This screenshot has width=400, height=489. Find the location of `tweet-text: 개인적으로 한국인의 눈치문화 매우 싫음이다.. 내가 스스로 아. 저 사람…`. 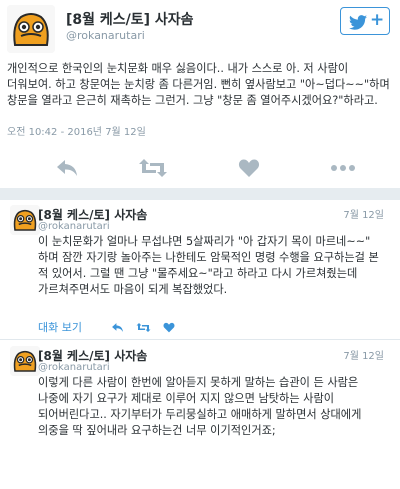

tweet-text: 개인적으로 한국인의 눈치문화 매우 싫음이다.. 내가 스스로 아. 저 사람… is located at coordinates (198, 84).